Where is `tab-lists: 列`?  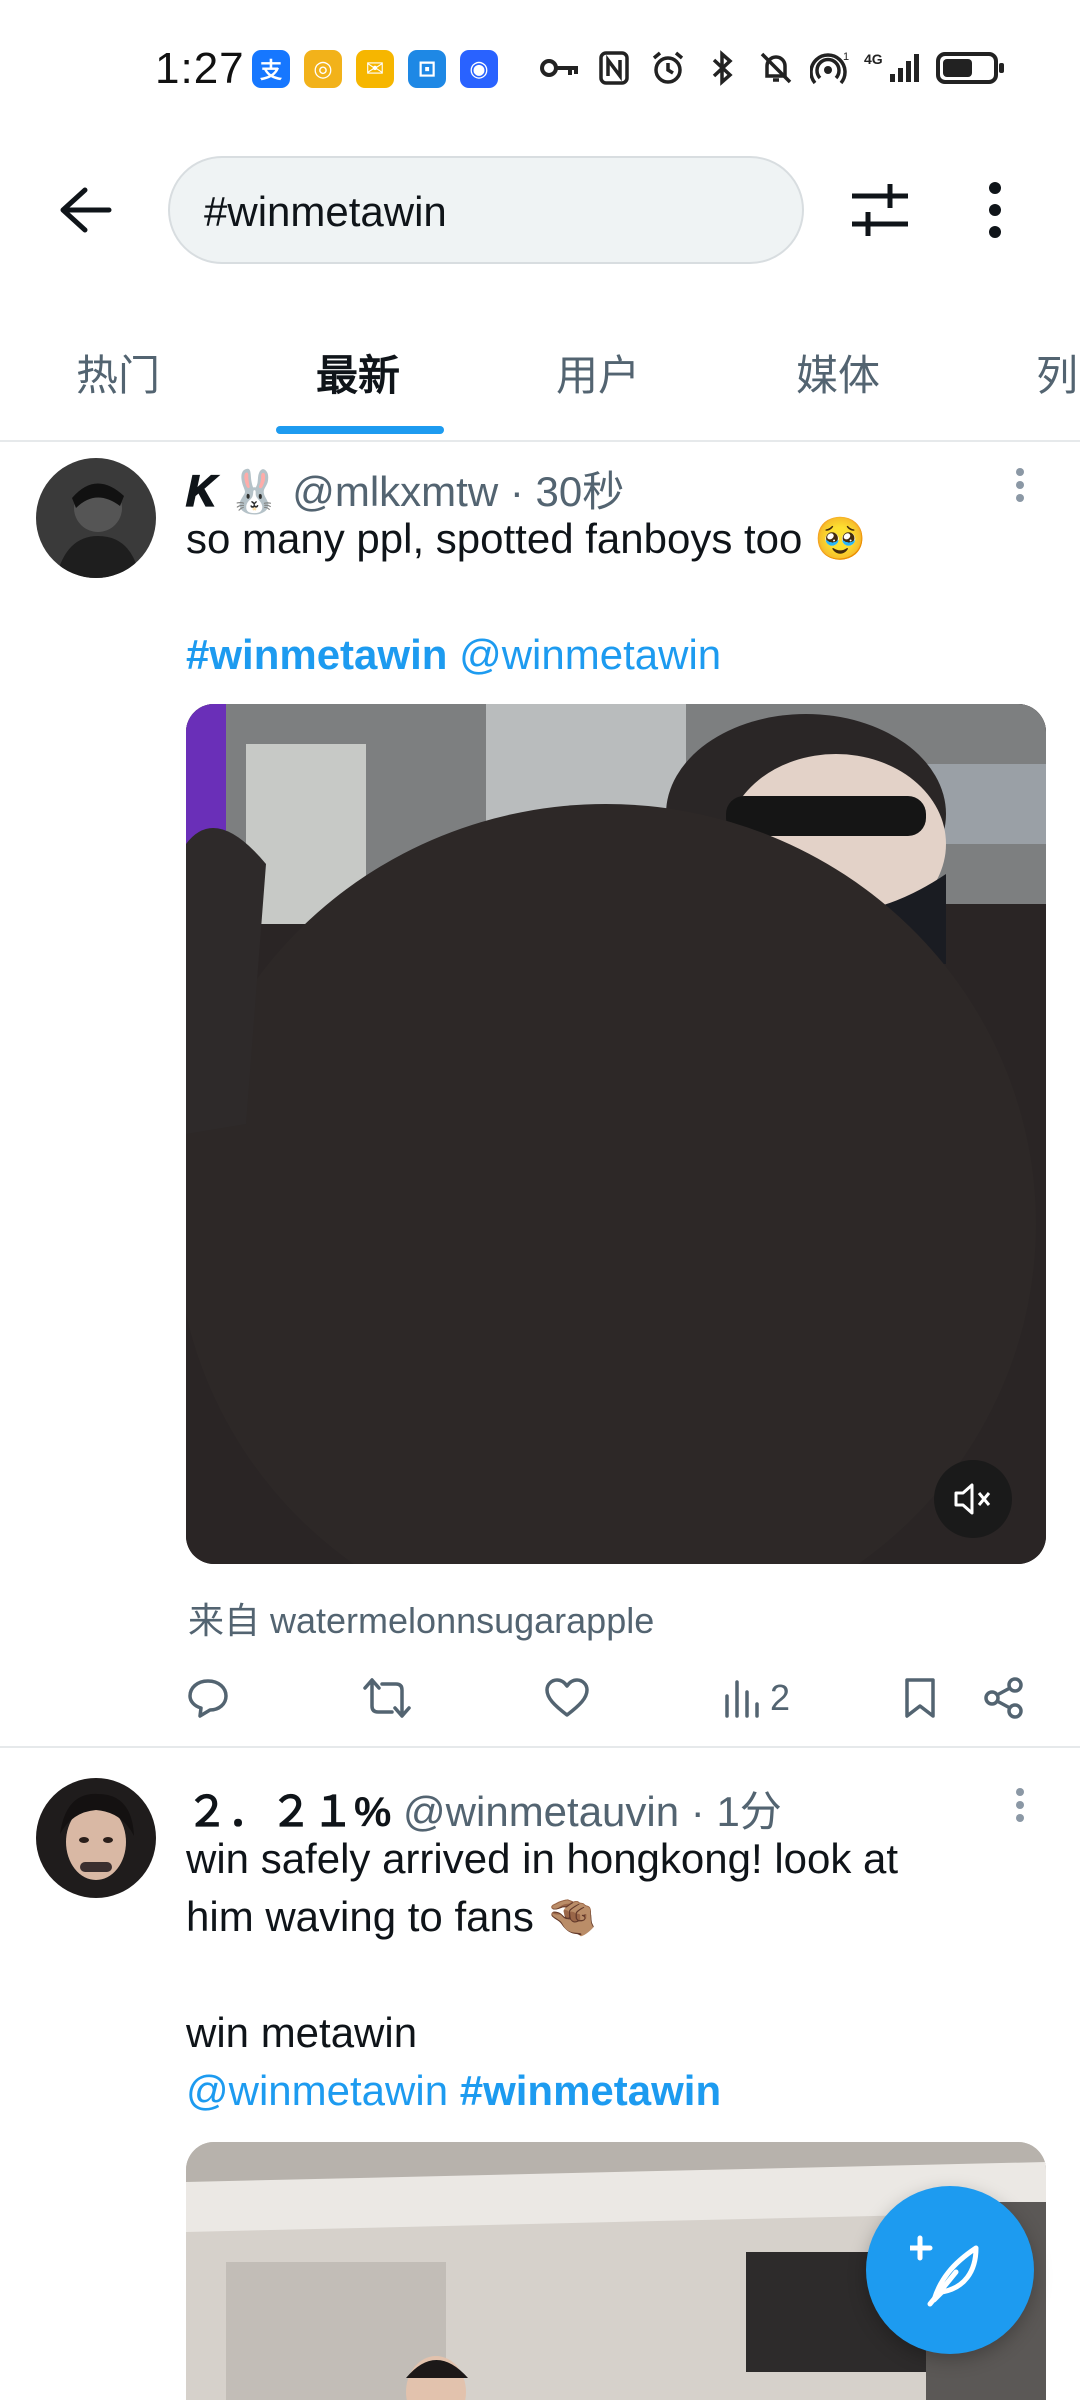
tab-lists: 列 is located at coordinates (1057, 372).